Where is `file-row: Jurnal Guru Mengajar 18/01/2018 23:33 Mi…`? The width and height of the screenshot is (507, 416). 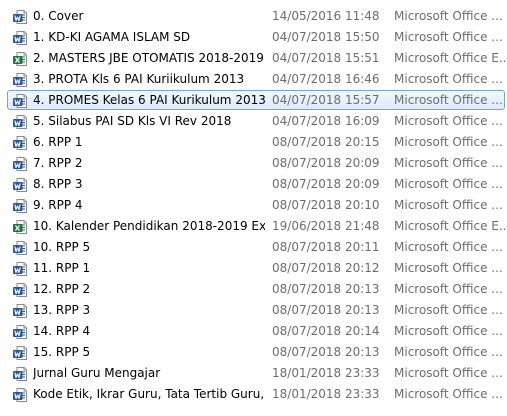
file-row: Jurnal Guru Mengajar 18/01/2018 23:33 Mi… is located at coordinates (253, 373).